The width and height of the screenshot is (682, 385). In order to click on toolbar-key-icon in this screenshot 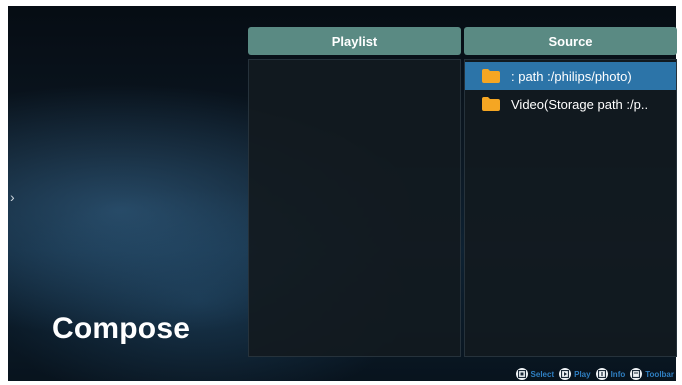, I will do `click(636, 374)`.